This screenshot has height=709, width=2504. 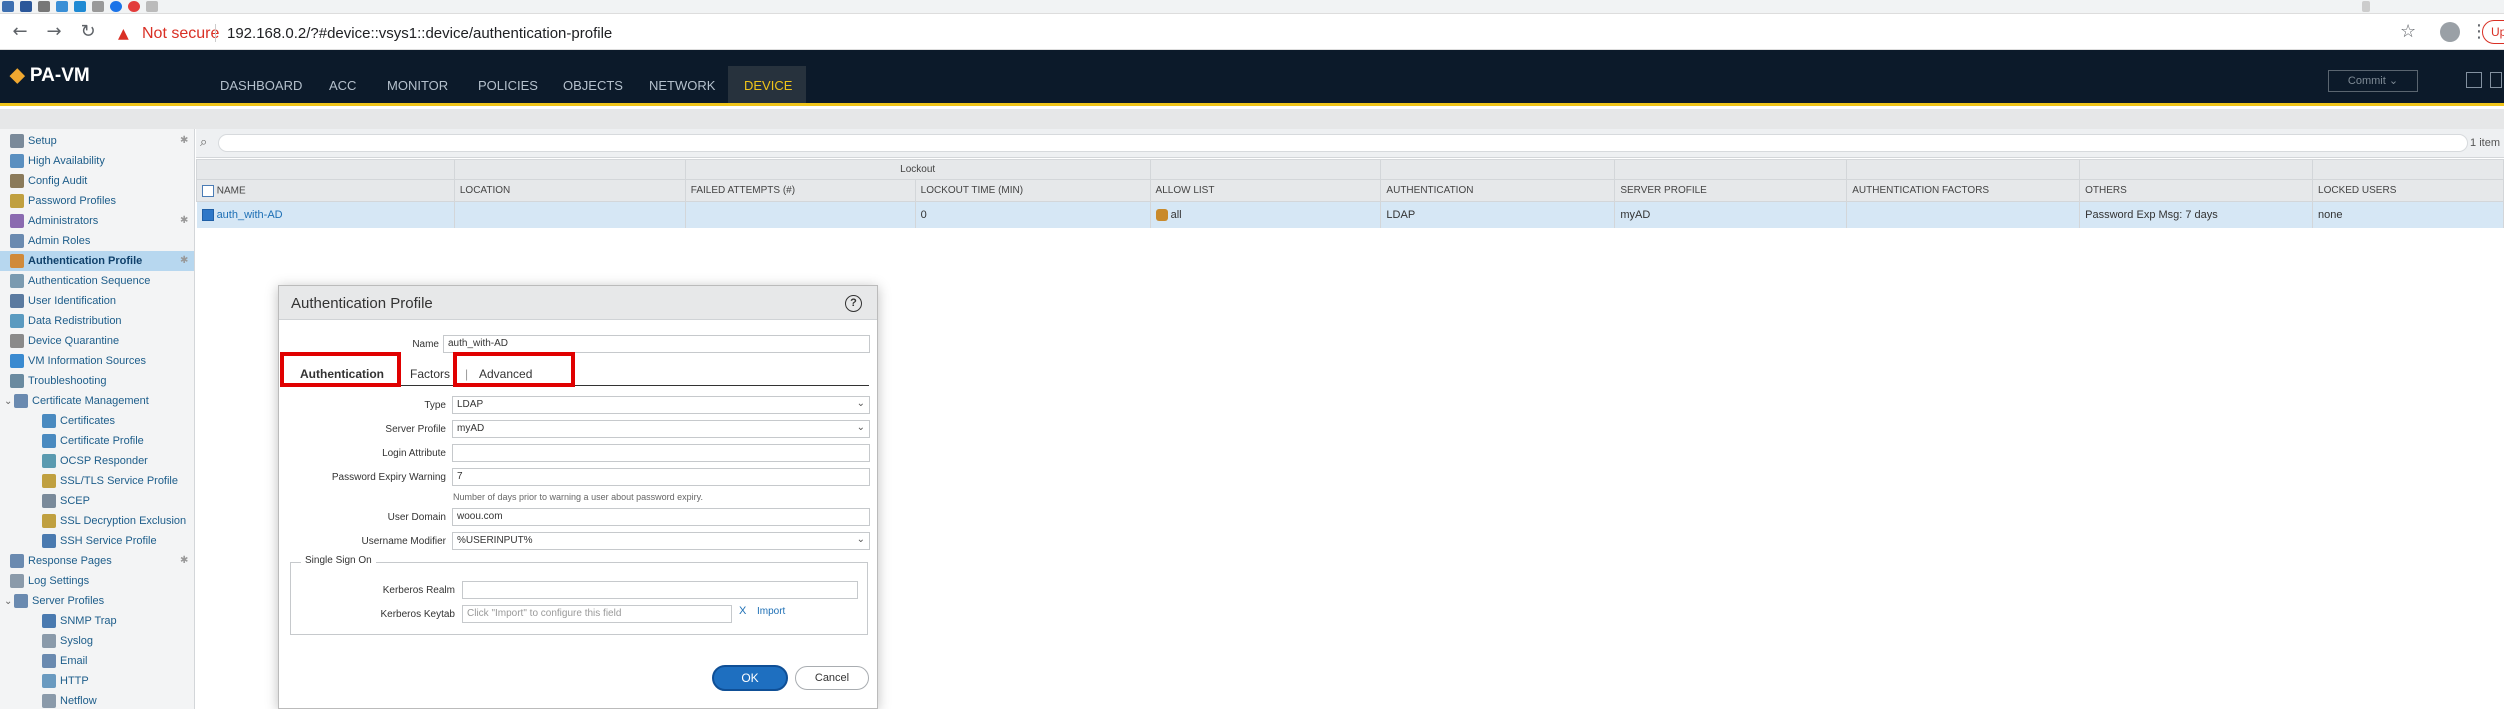 I want to click on profile-name-link: auth_with-AD, so click(x=250, y=215).